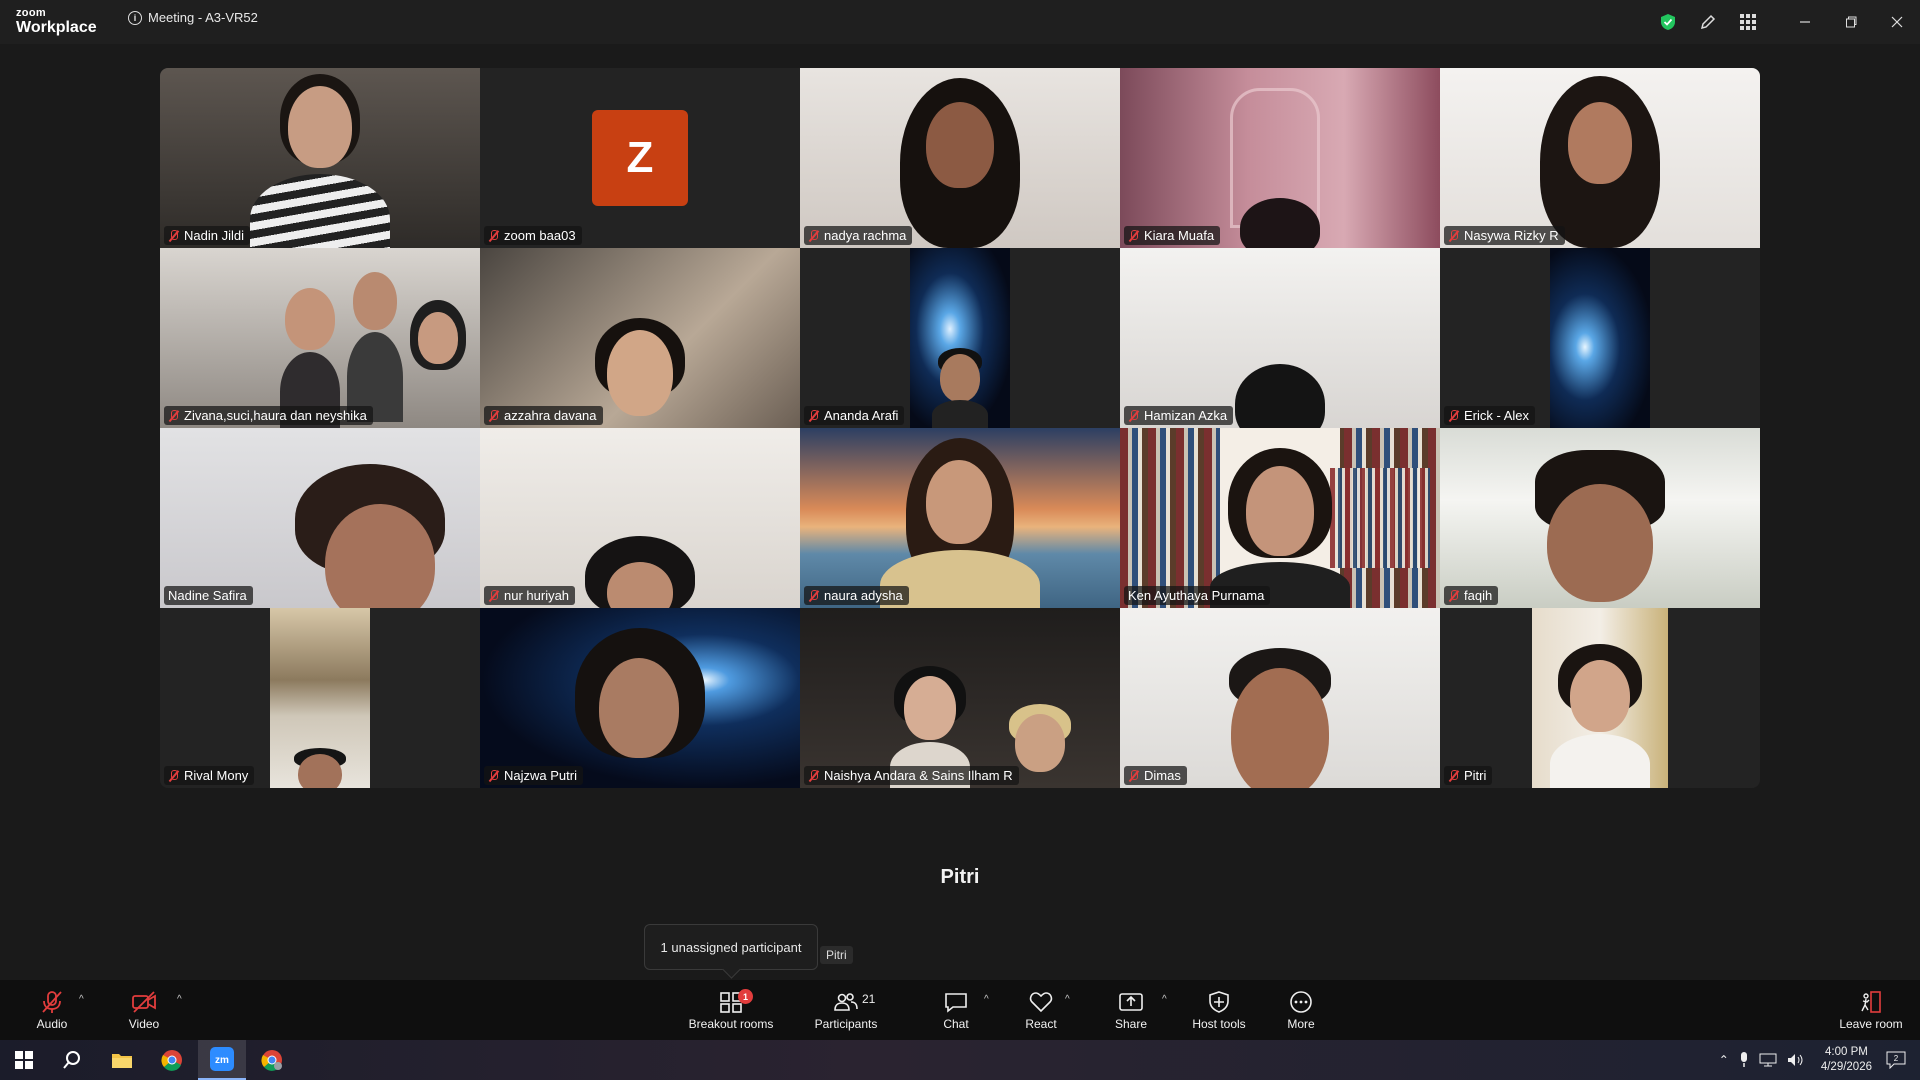  Describe the element at coordinates (986, 999) in the screenshot. I see `chat-options-caret: ^` at that location.